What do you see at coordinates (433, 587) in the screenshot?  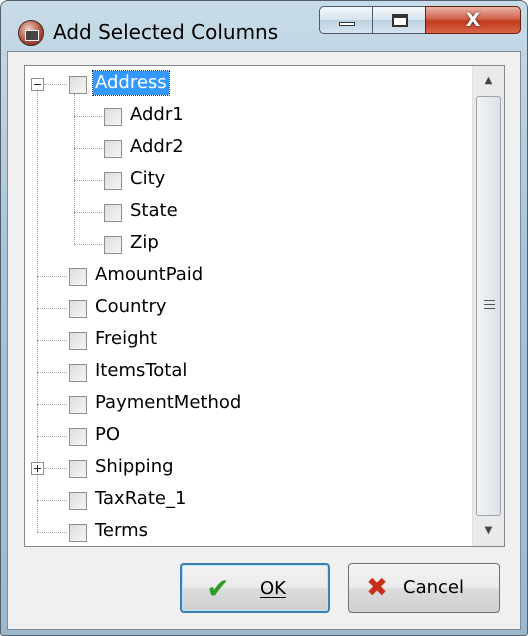 I see `cancel-button-label: Cancel` at bounding box center [433, 587].